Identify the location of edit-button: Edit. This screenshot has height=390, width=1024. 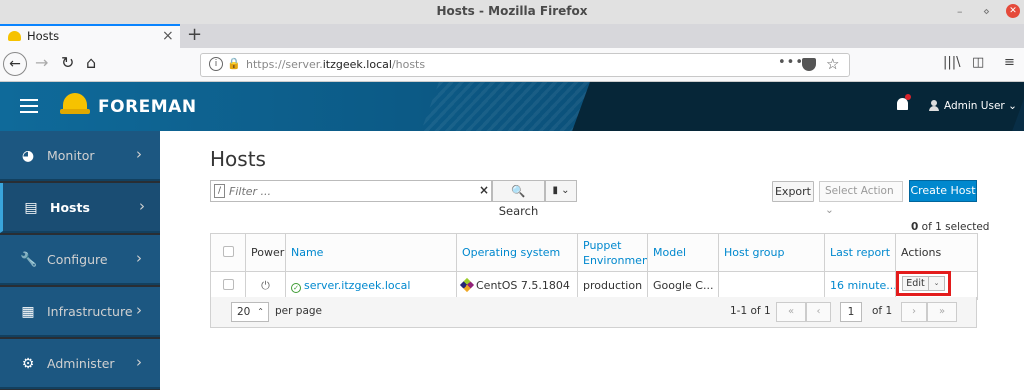
(915, 283).